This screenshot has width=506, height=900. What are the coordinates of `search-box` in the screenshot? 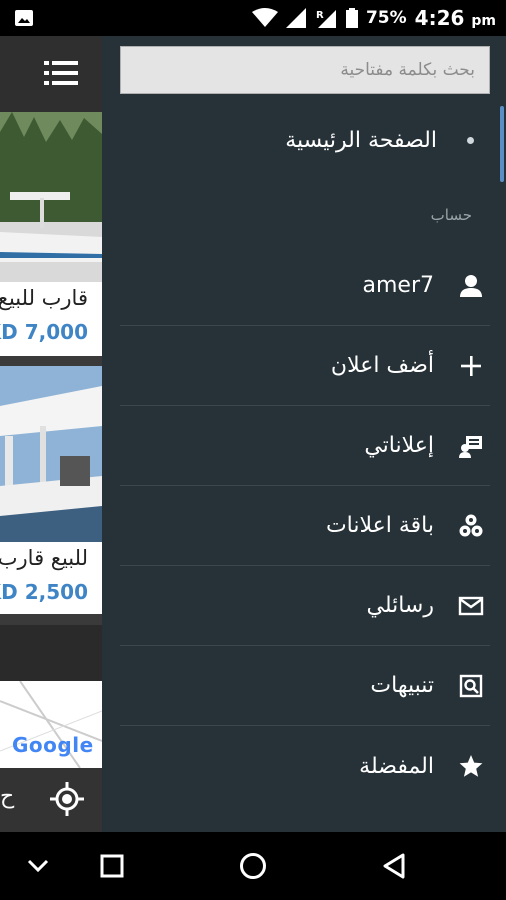 It's located at (305, 70).